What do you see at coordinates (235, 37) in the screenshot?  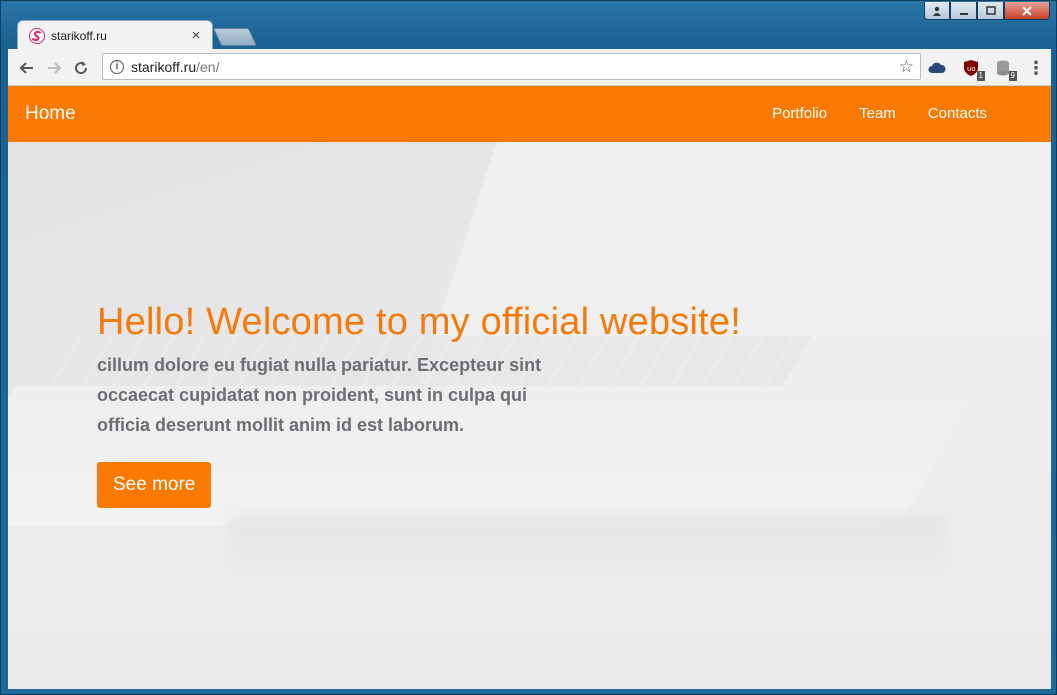 I see `new-tab-button` at bounding box center [235, 37].